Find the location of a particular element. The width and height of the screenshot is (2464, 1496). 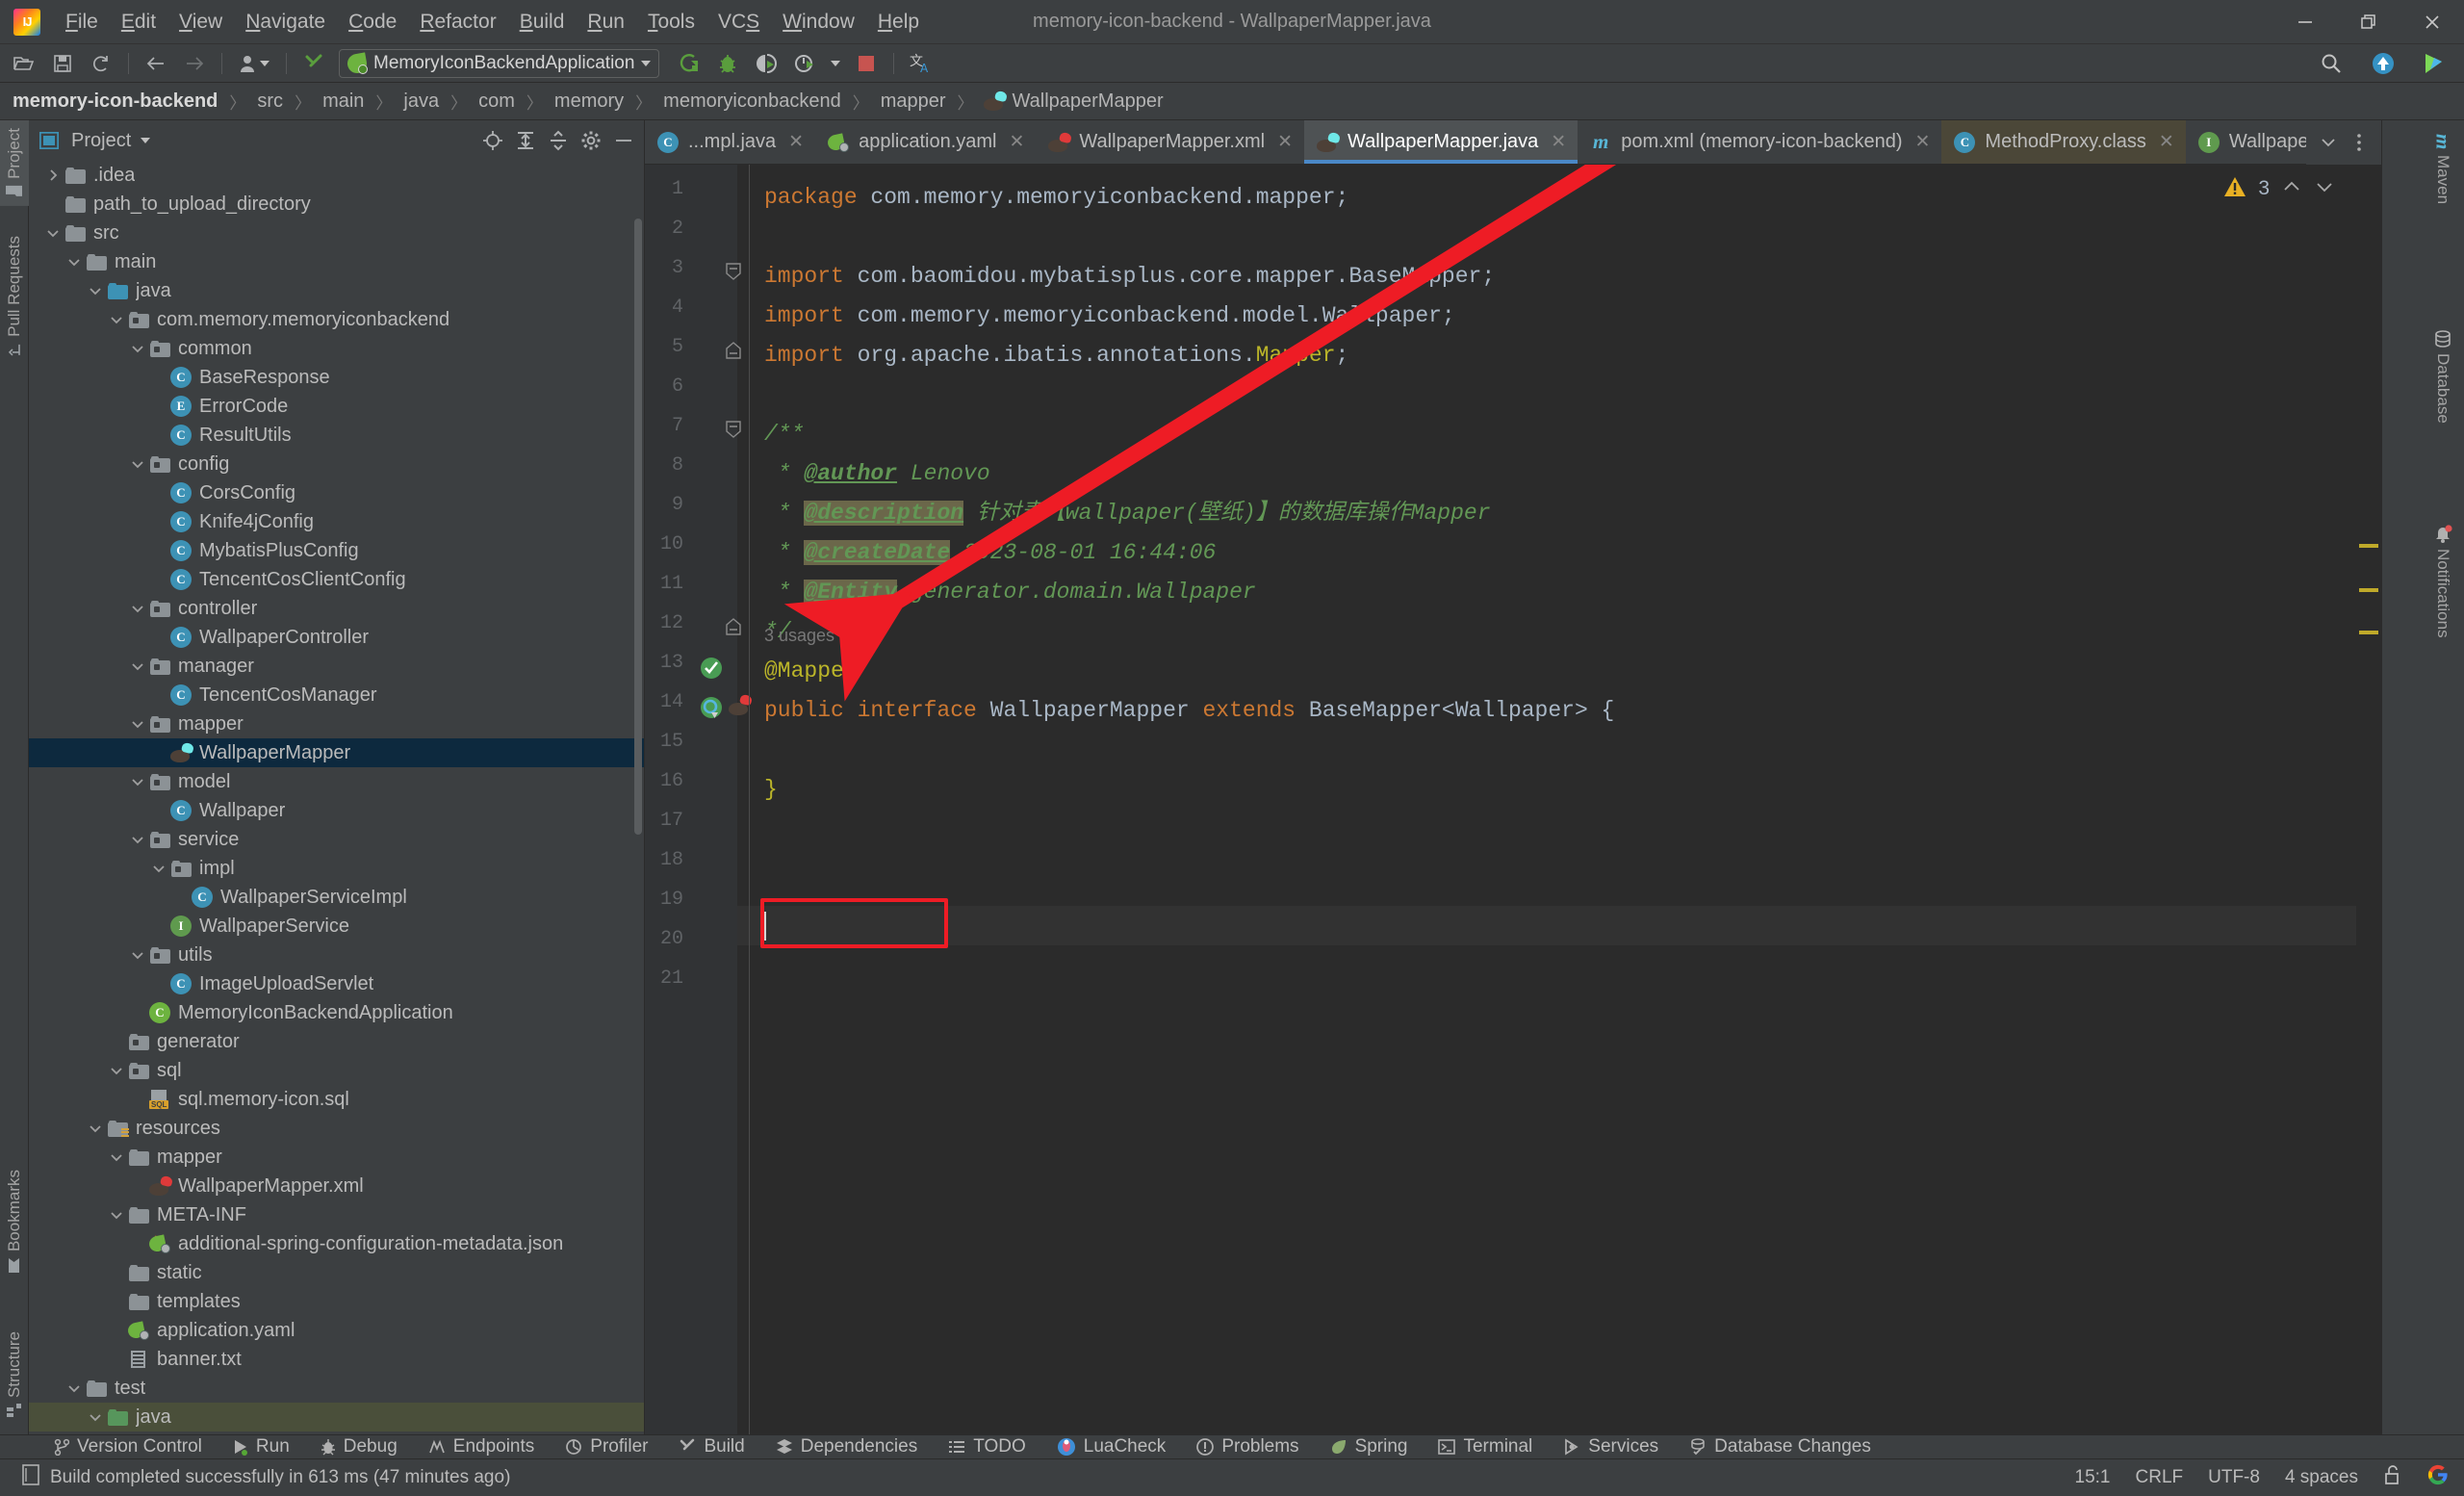

file-encoding: UTF-8 is located at coordinates (2234, 1477).